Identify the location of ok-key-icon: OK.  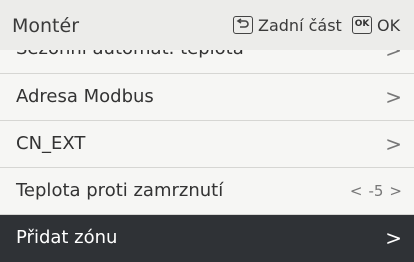
(362, 25).